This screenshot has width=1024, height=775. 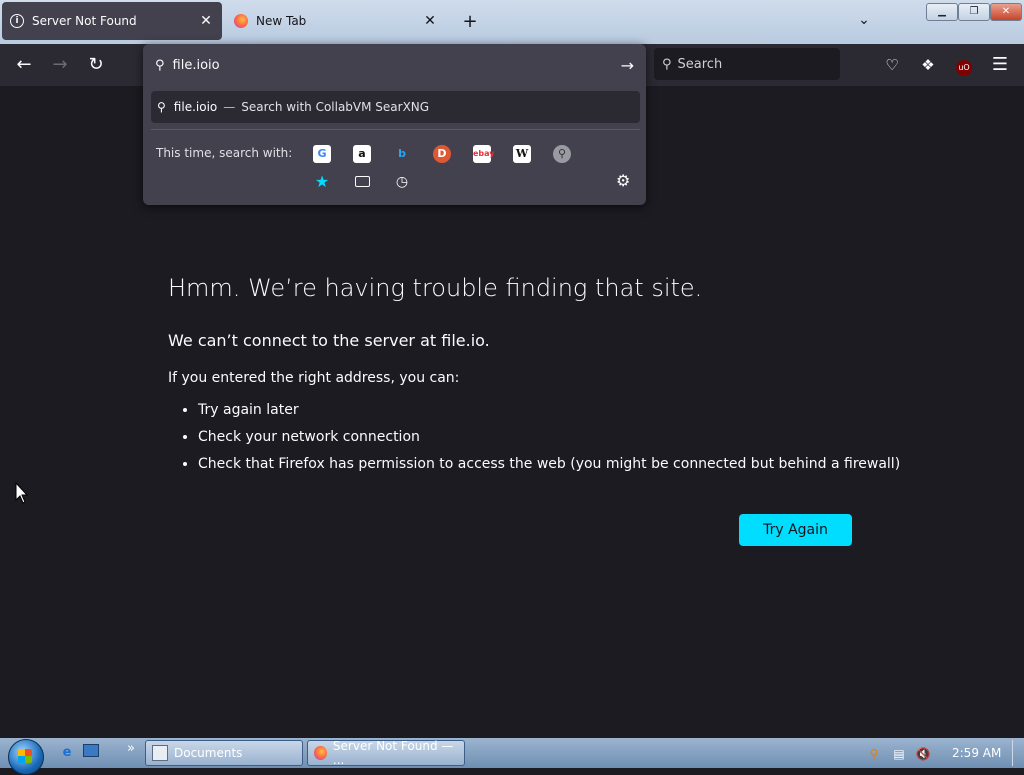 I want to click on taskbar-documents: Documents, so click(x=224, y=753).